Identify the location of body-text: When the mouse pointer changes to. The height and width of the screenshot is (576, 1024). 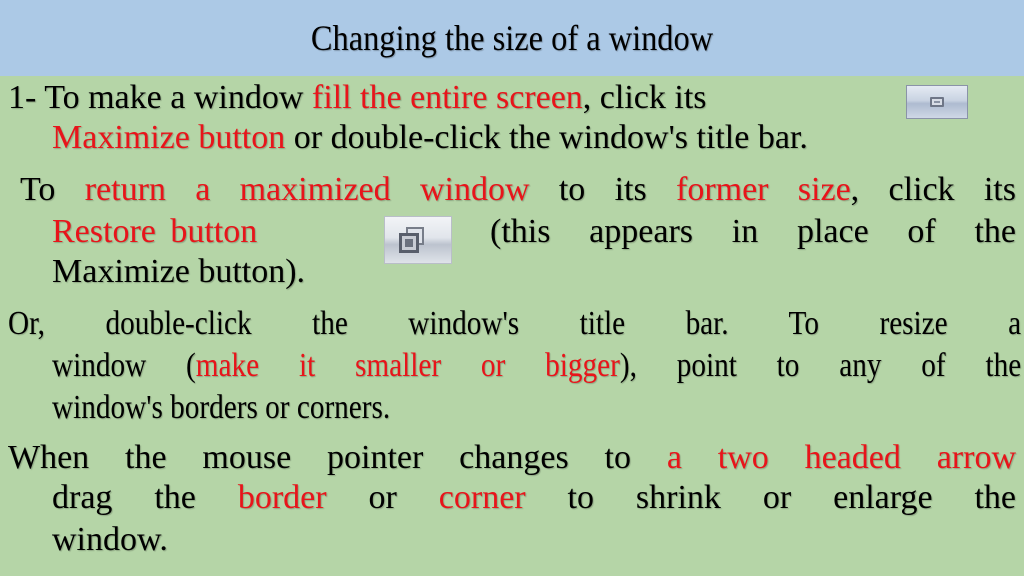
(337, 457).